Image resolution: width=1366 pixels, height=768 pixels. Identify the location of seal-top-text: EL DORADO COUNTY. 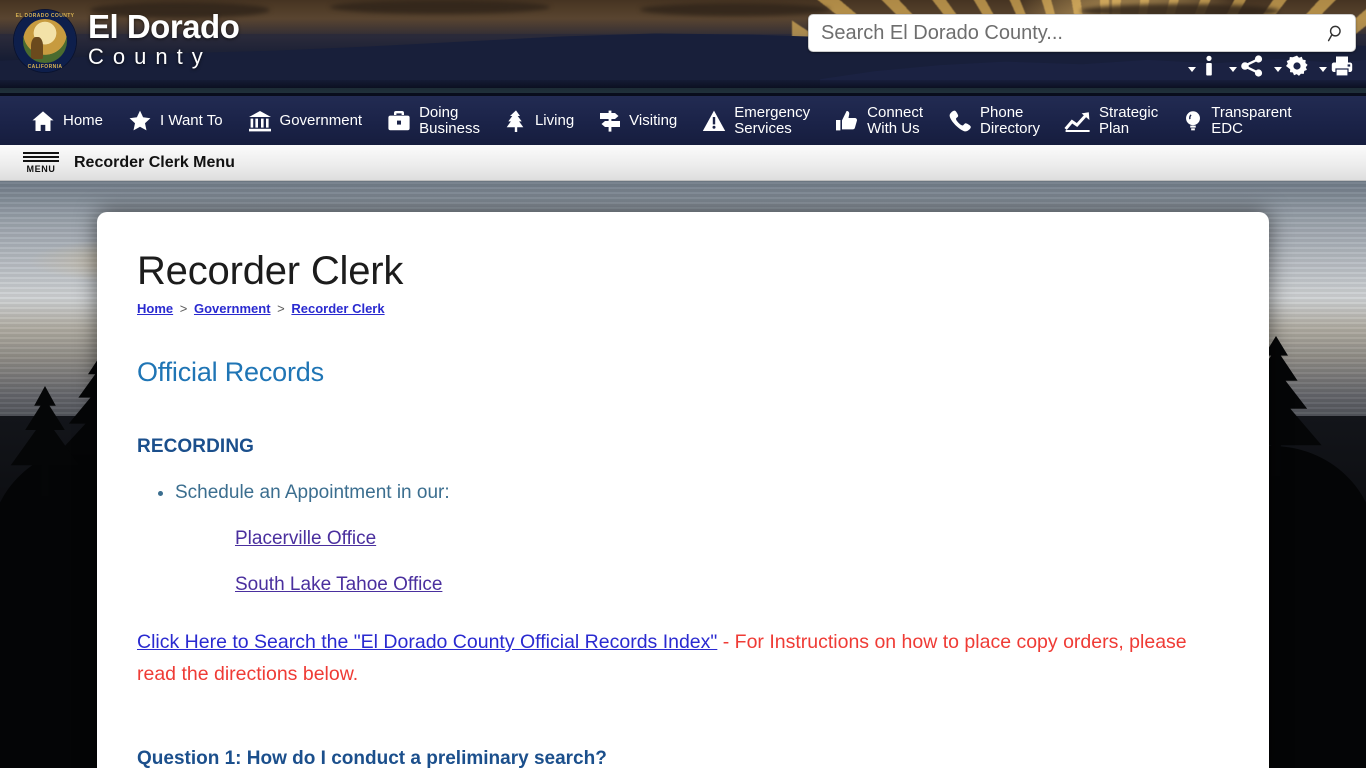
(45, 15).